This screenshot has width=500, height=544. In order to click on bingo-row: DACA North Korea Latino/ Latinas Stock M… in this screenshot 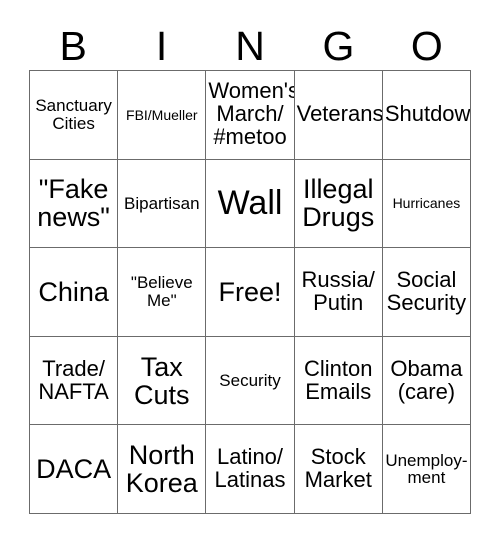, I will do `click(251, 469)`.